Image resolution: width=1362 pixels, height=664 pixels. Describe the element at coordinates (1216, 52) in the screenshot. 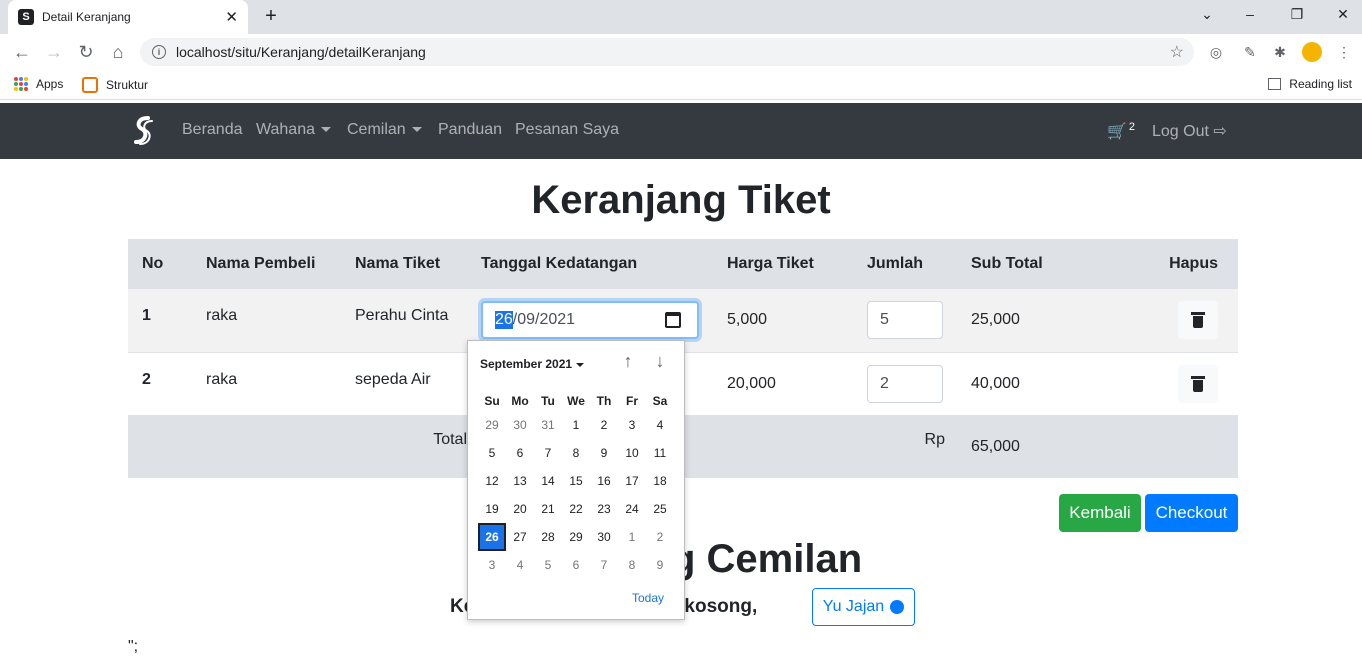

I see `extension-circle-icon: ◎` at that location.